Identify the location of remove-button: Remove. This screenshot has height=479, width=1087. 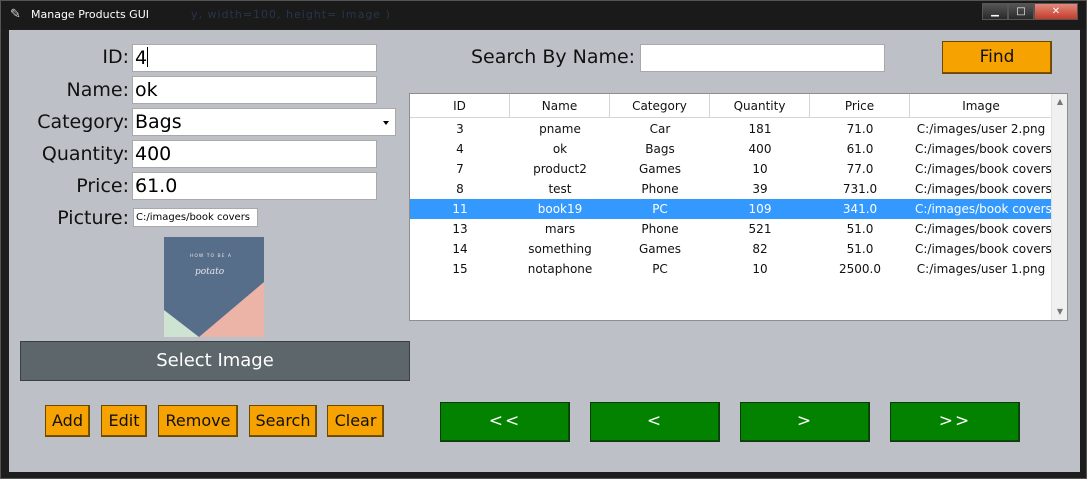
(198, 421).